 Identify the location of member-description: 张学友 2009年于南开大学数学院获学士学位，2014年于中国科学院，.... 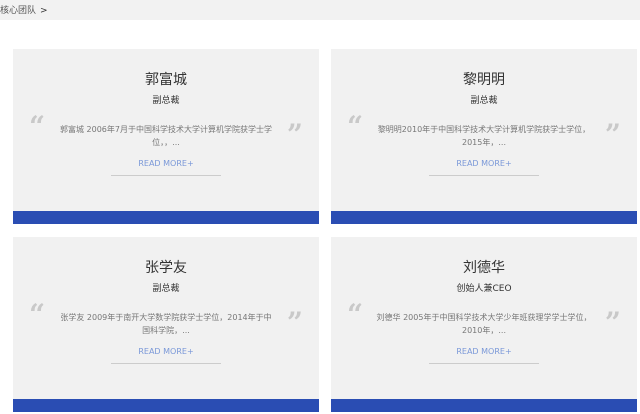
(166, 324).